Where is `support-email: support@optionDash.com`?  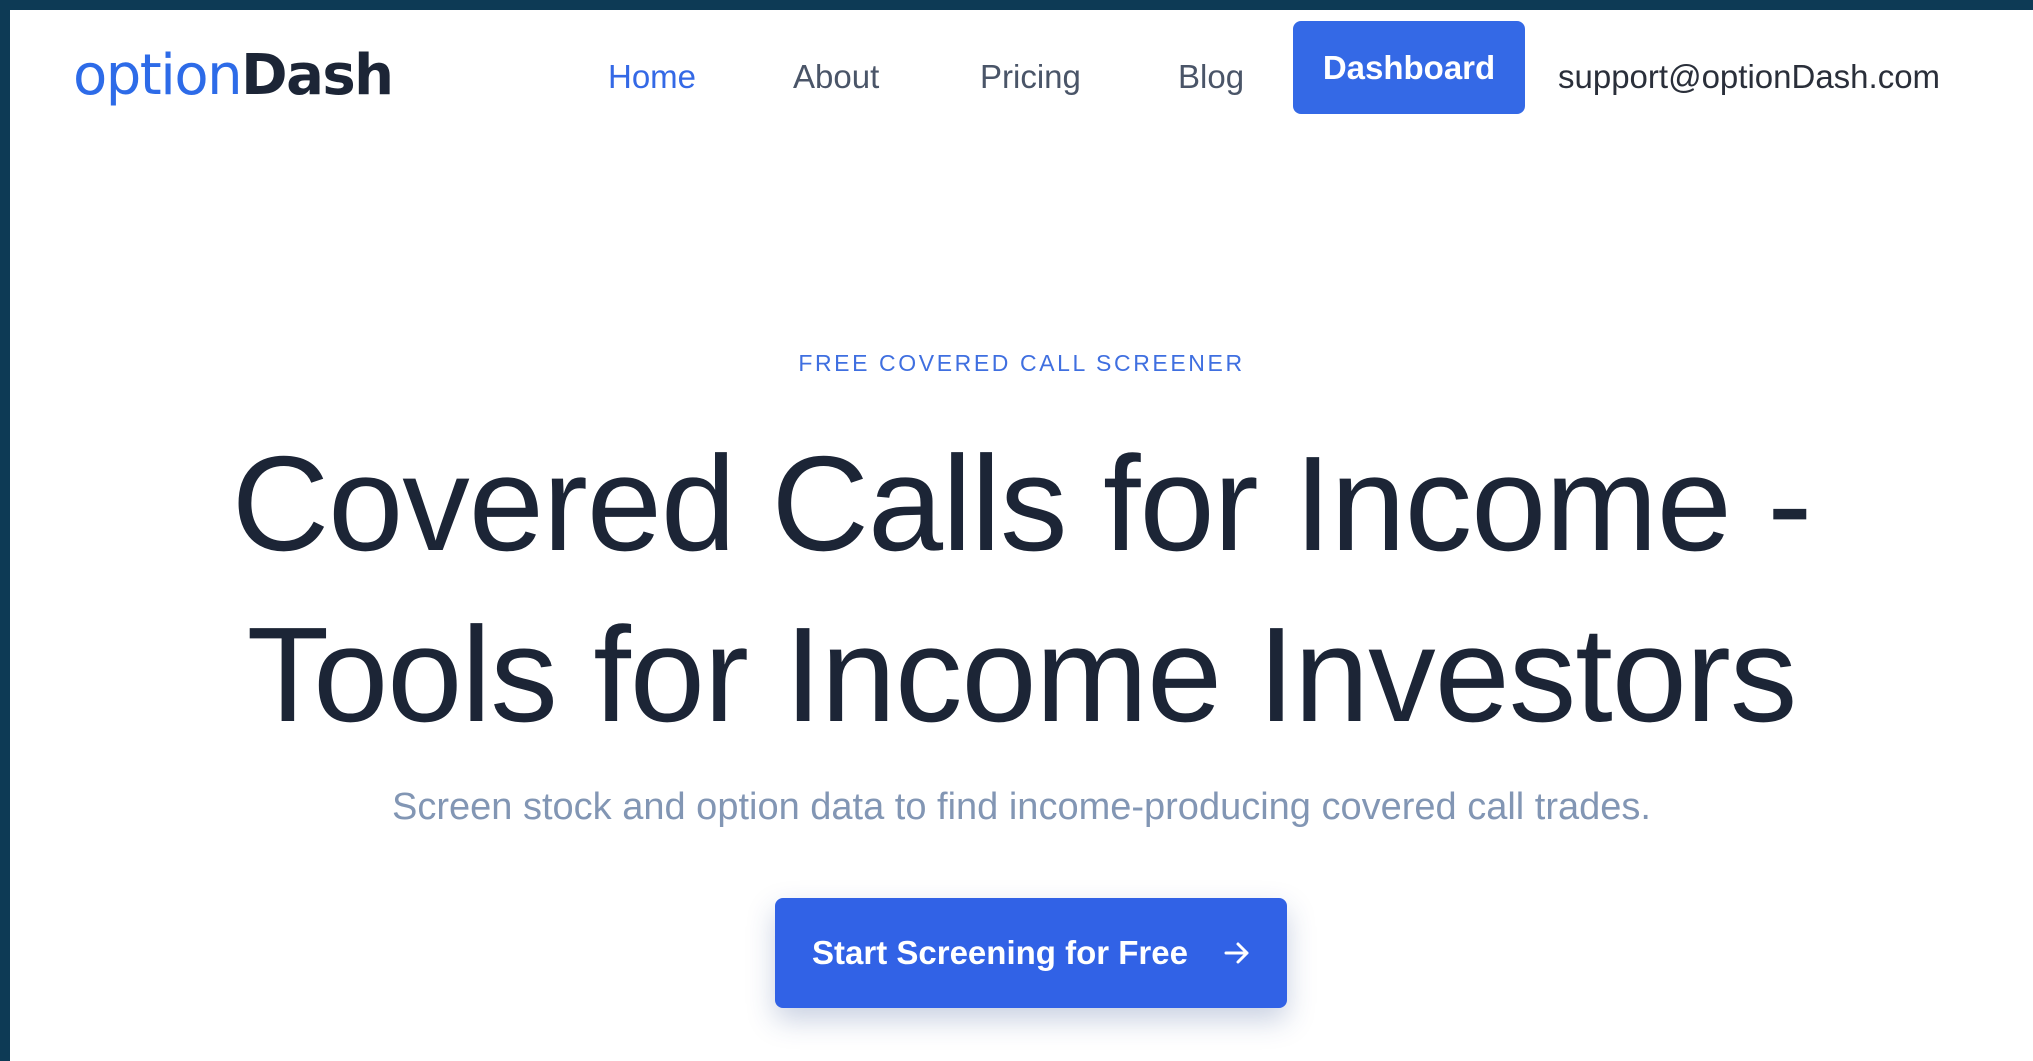 support-email: support@optionDash.com is located at coordinates (1749, 76).